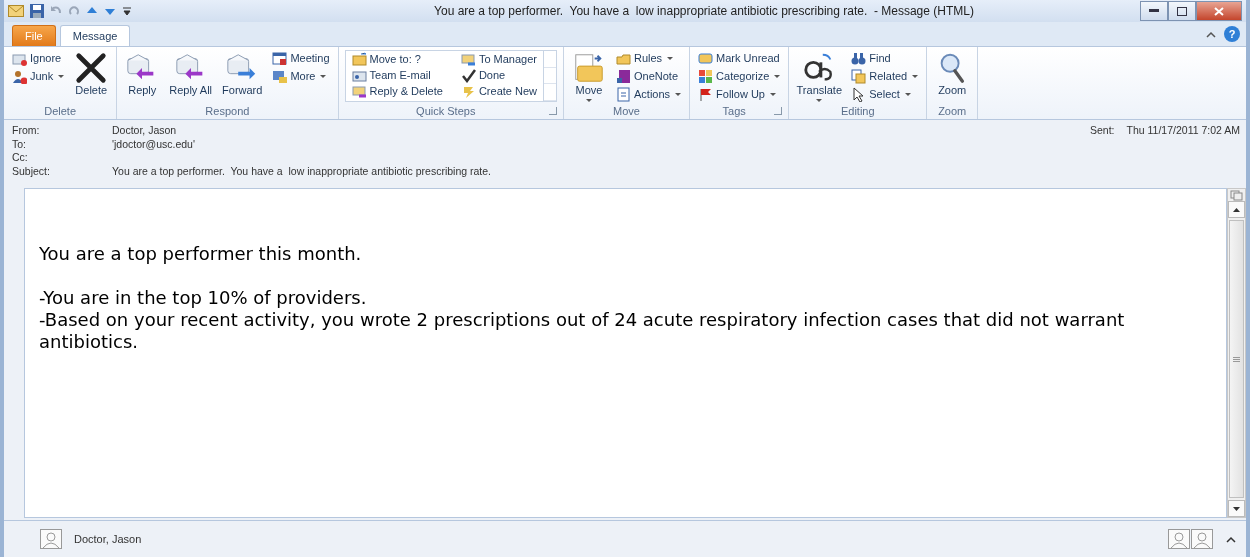 This screenshot has width=1250, height=557. What do you see at coordinates (582, 331) in the screenshot?
I see `body-text: -Based on your recent activity, you wrote 2 prescriptions out of 24 acute respiratory infection cases that did not warrant antibiotics.` at bounding box center [582, 331].